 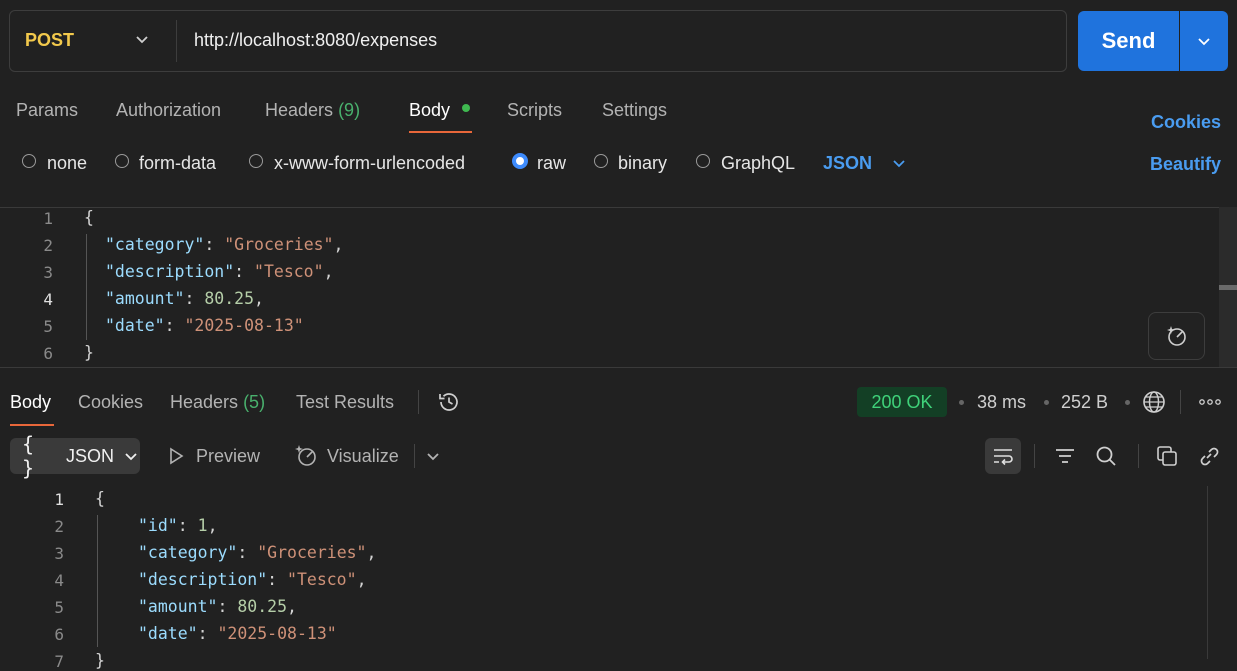 I want to click on radio-graphql, so click(x=703, y=161).